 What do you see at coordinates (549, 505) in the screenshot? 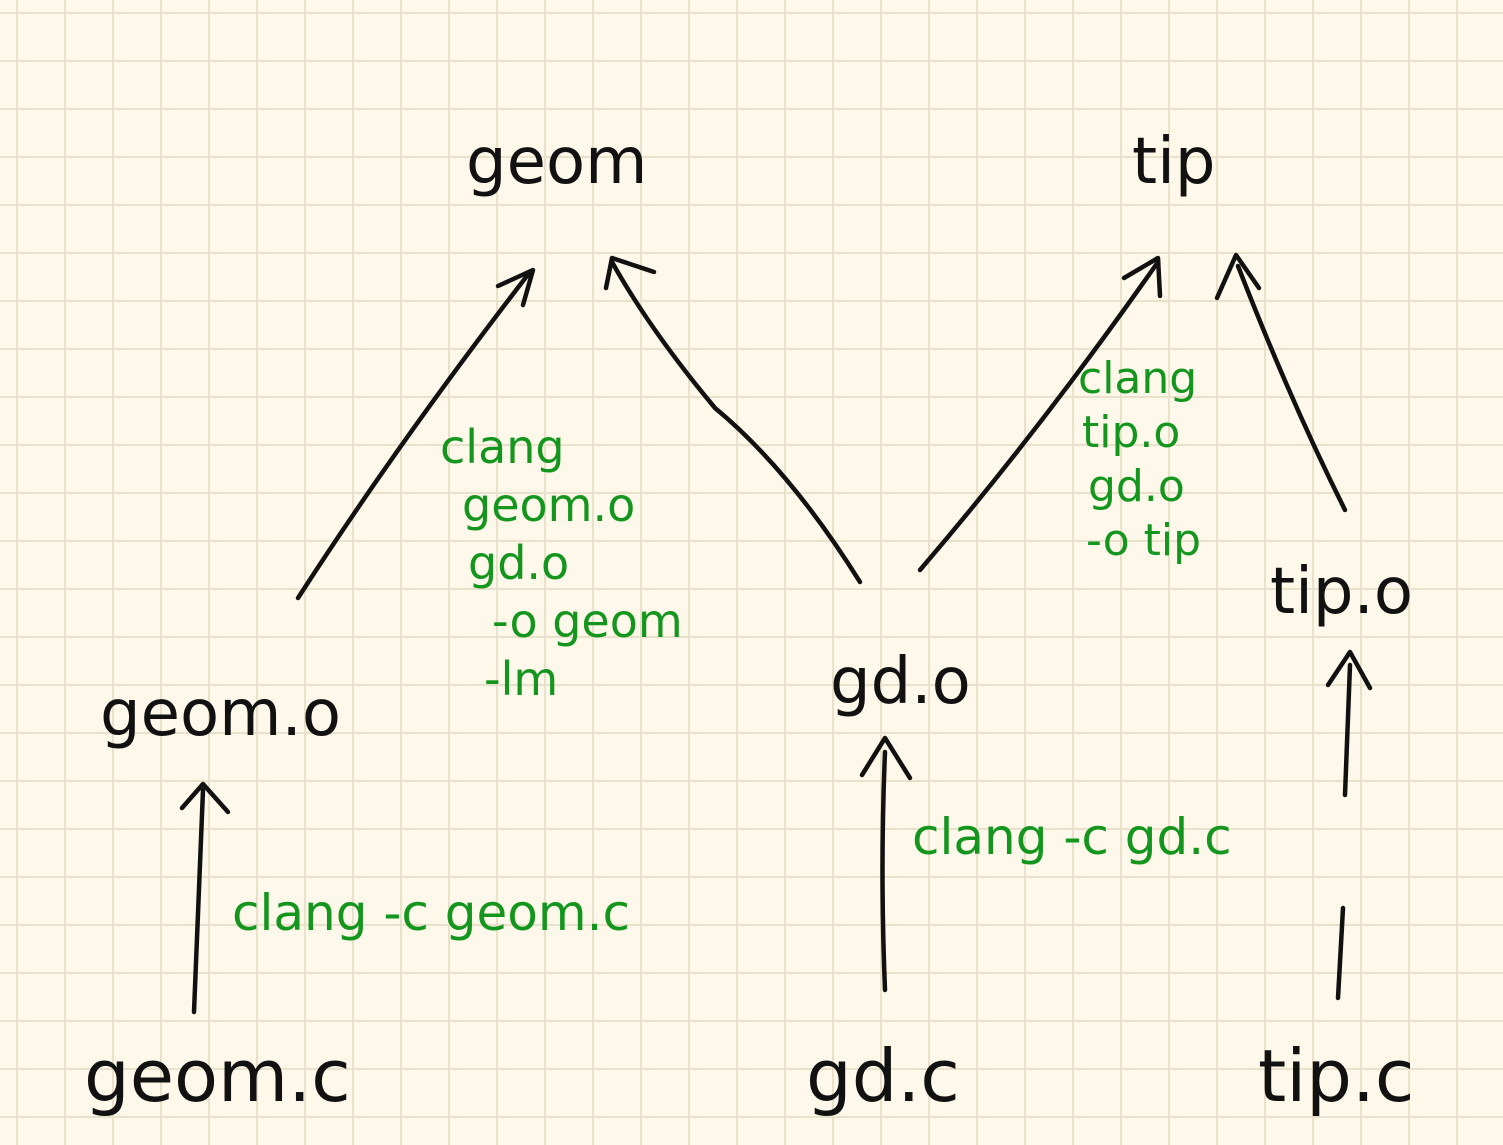
I see `command-line: geom.o` at bounding box center [549, 505].